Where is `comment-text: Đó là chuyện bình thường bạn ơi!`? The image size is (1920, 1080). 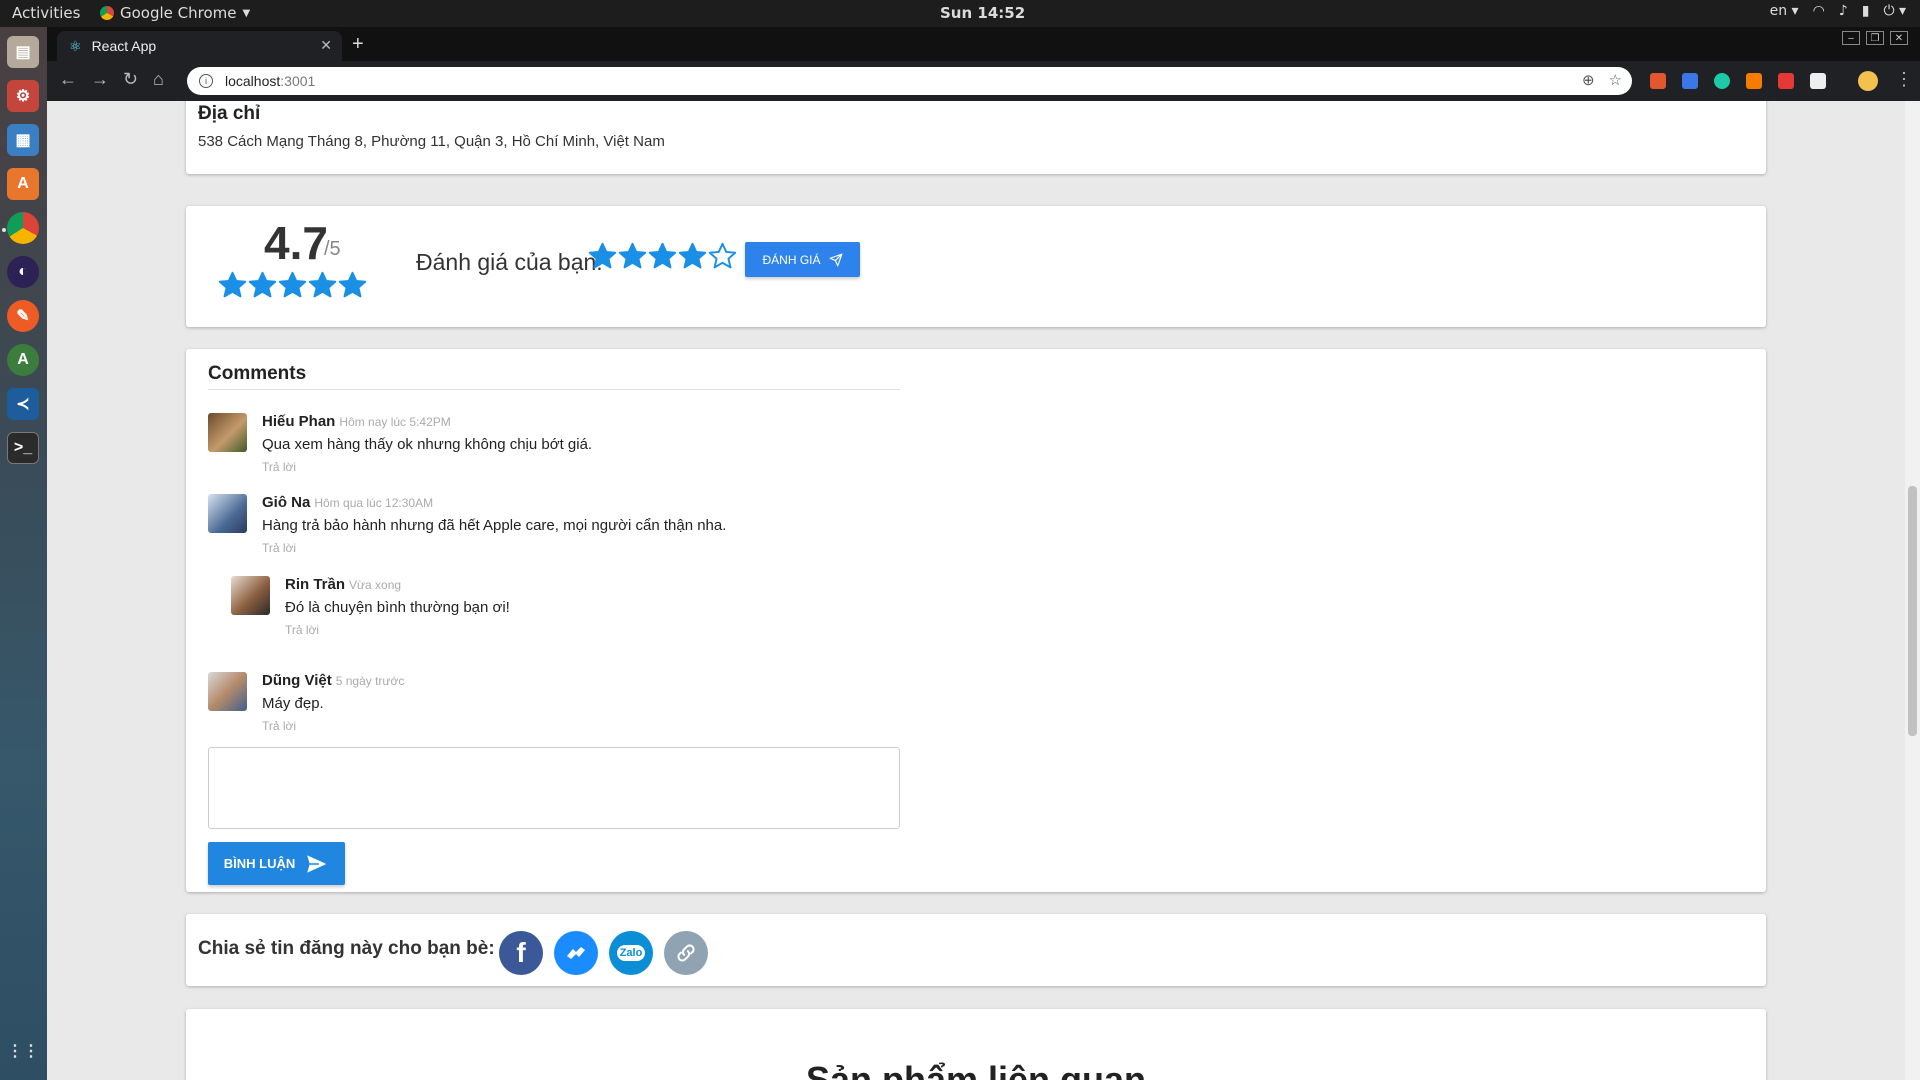
comment-text: Đó là chuyện bình thường bạn ơi! is located at coordinates (397, 607).